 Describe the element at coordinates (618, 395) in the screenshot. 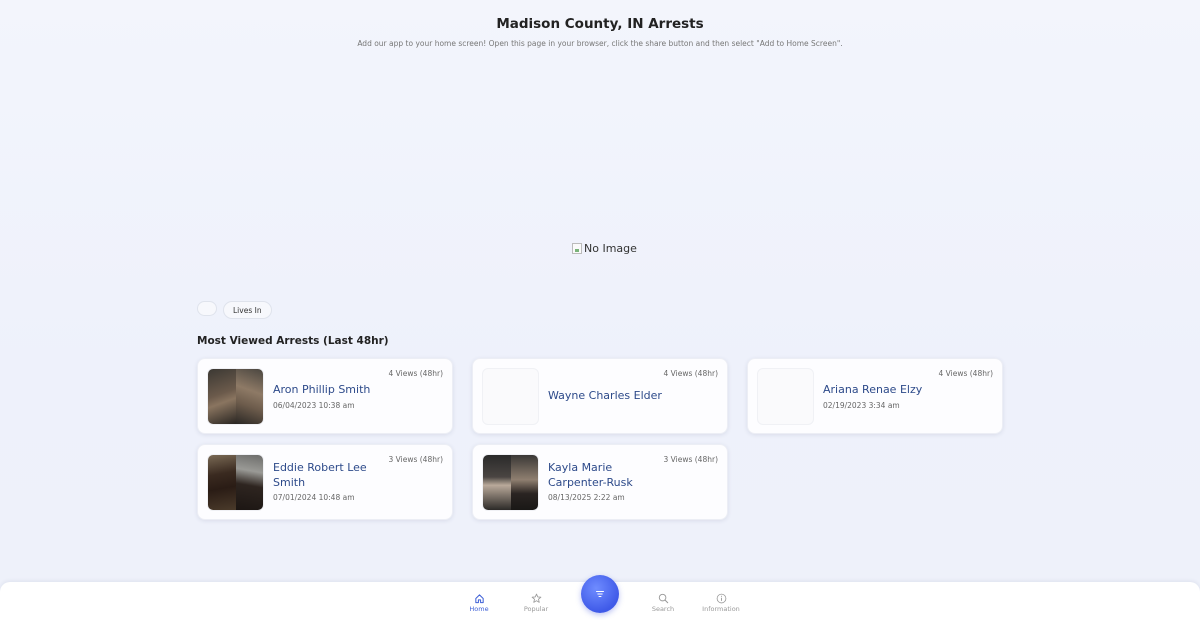

I see `arrestee-name: Wayne Charles Elder` at that location.